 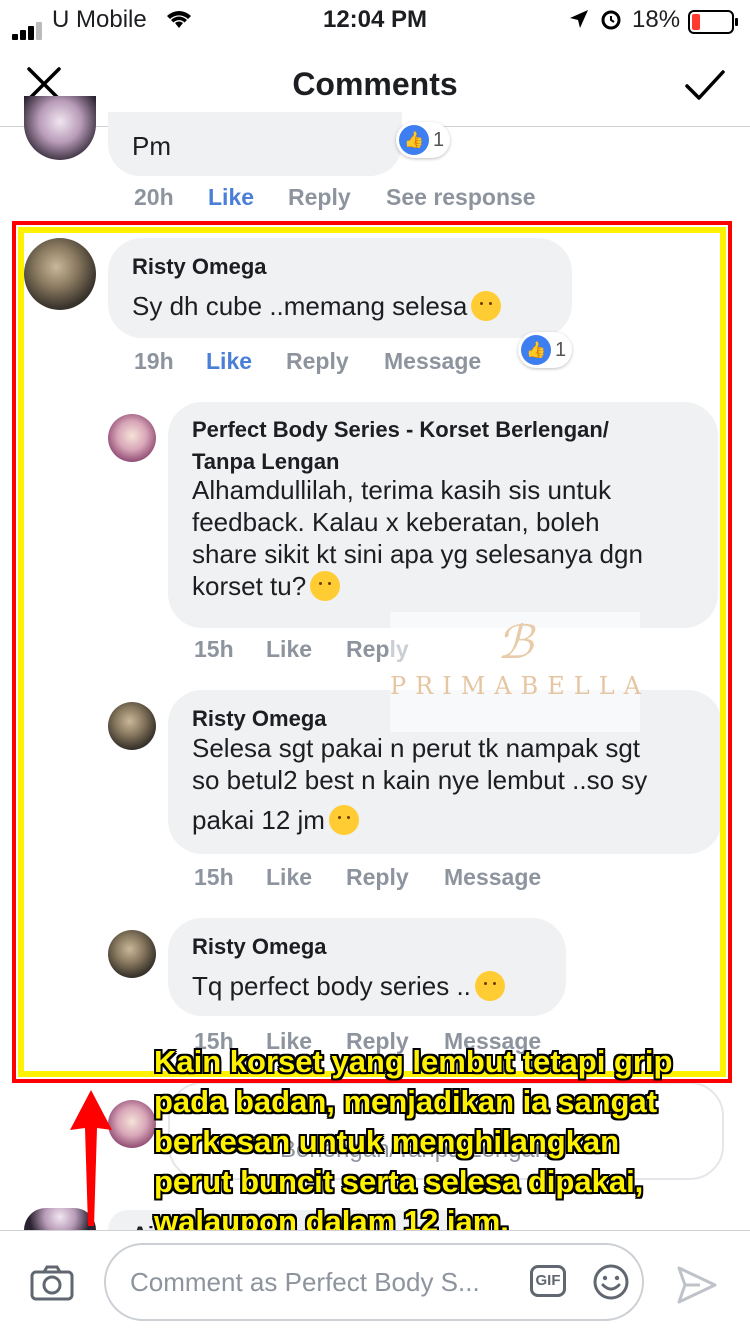 What do you see at coordinates (705, 85) in the screenshot?
I see `checkmark-icon` at bounding box center [705, 85].